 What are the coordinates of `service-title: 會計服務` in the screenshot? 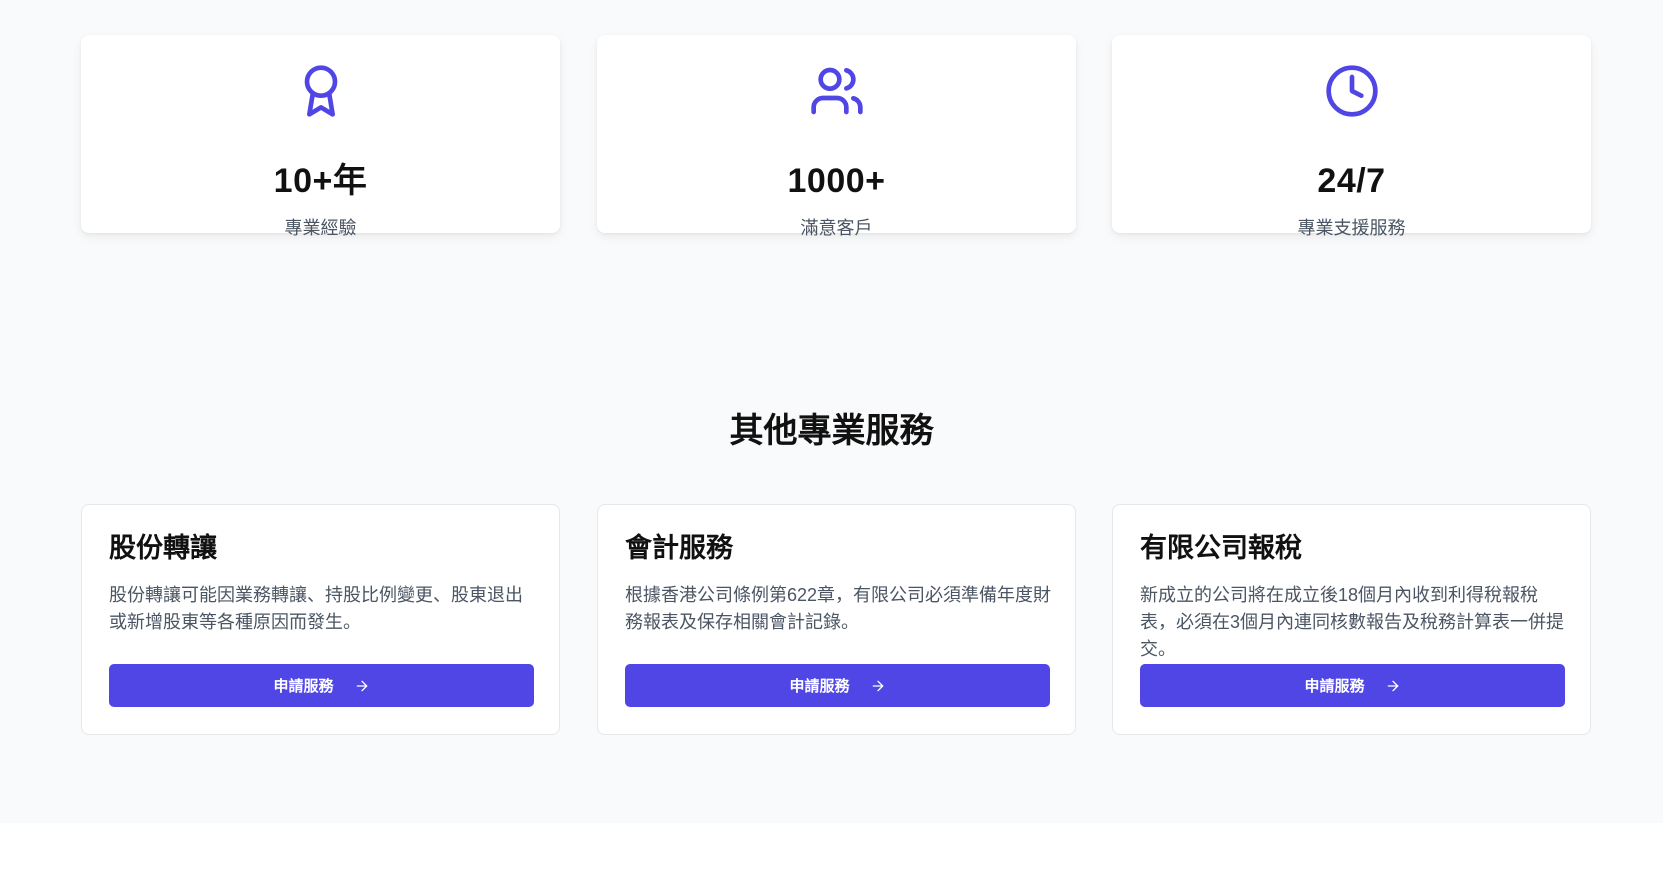 It's located at (679, 548).